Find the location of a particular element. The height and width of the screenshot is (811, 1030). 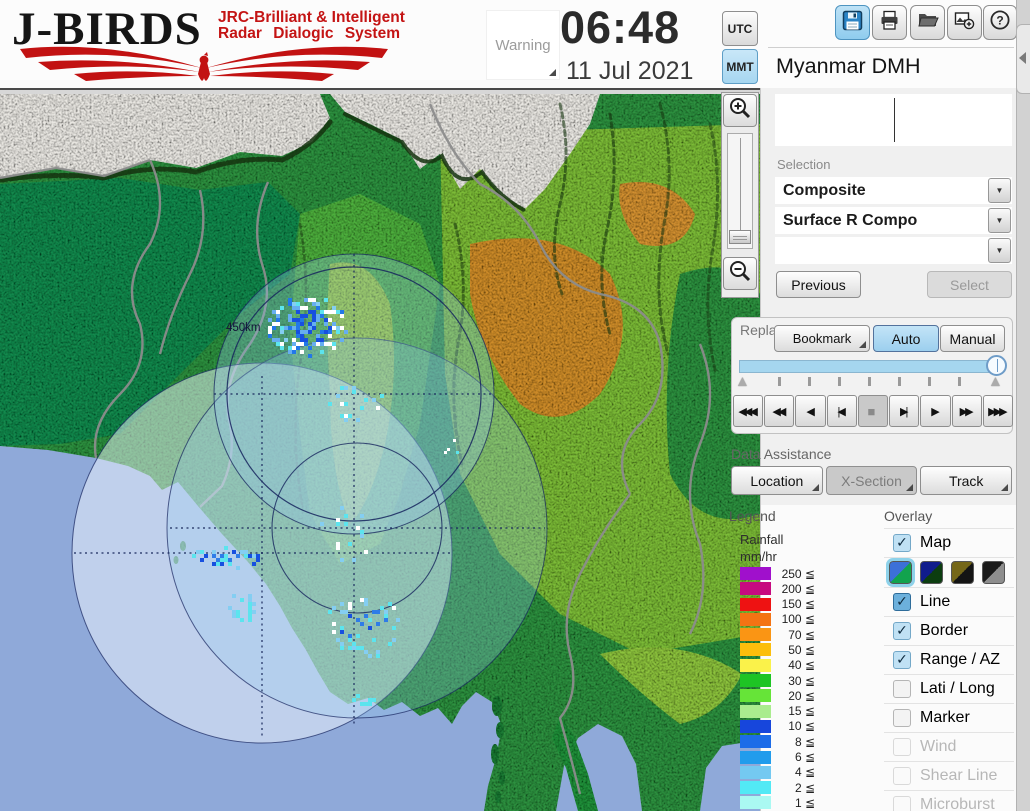

dropdown-value: Surface R Compo is located at coordinates (850, 220).